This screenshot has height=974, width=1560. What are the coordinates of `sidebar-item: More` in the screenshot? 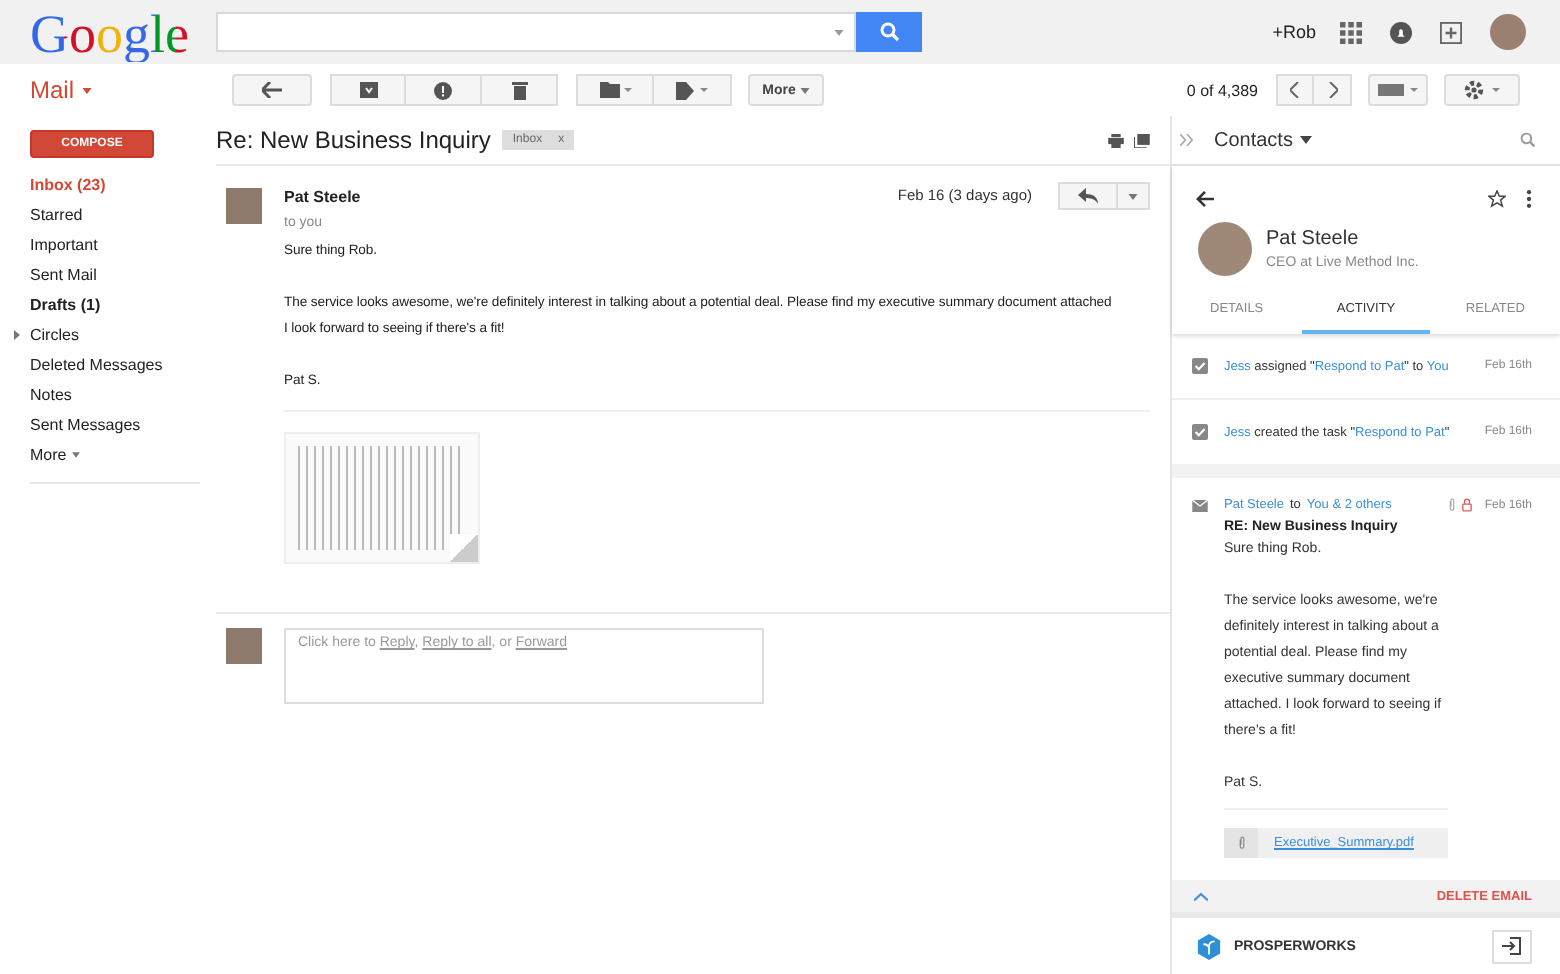 It's located at (108, 455).